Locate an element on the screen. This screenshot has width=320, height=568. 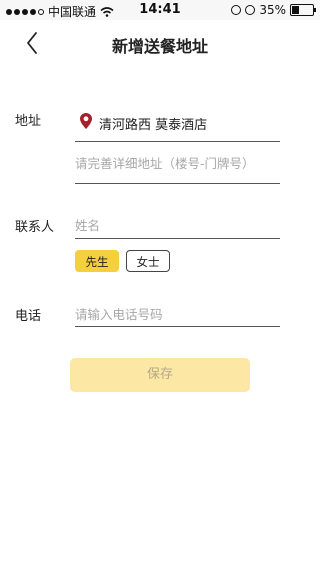
alarm-icon is located at coordinates (250, 10).